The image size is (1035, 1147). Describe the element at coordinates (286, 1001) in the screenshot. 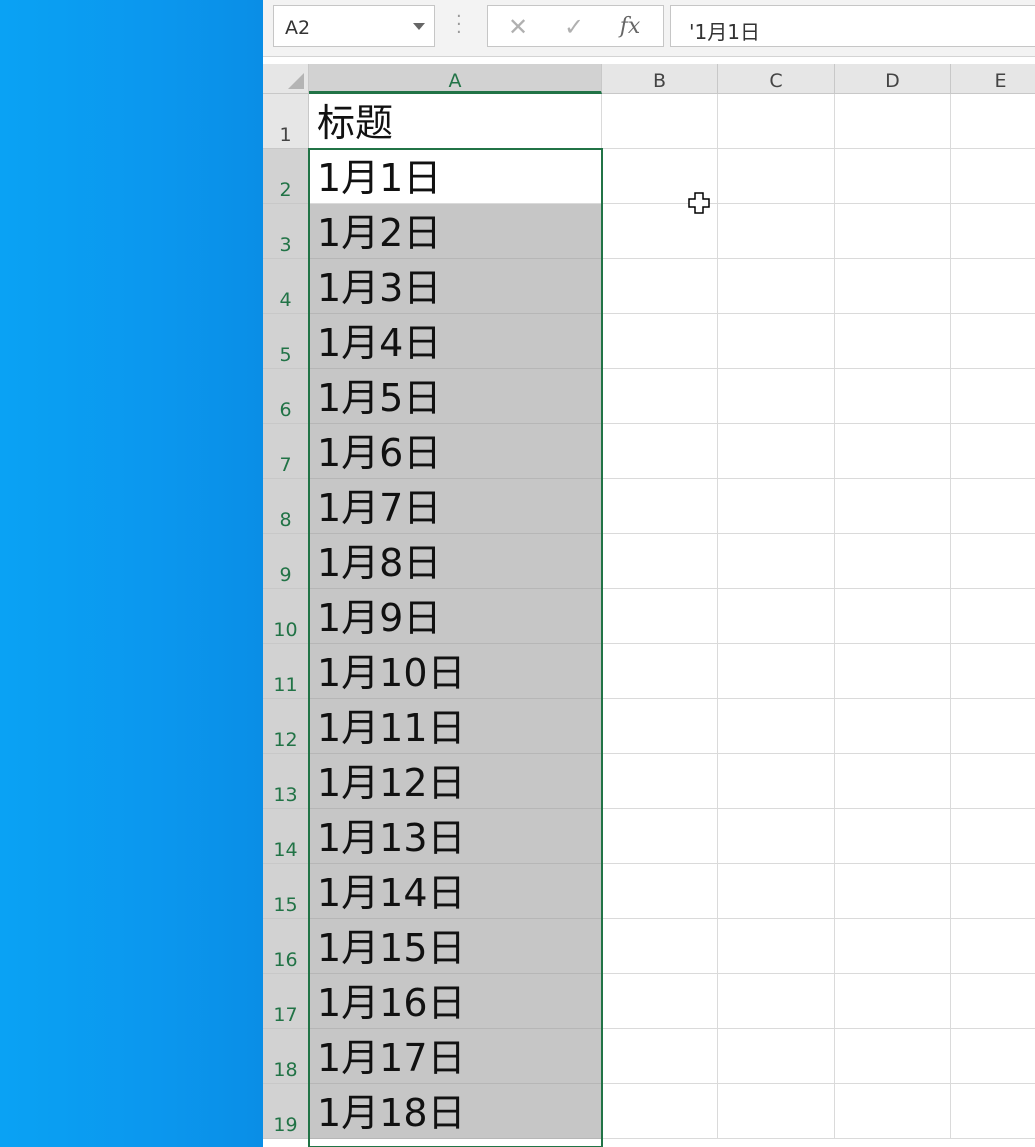

I see `row-header-17: 17` at that location.